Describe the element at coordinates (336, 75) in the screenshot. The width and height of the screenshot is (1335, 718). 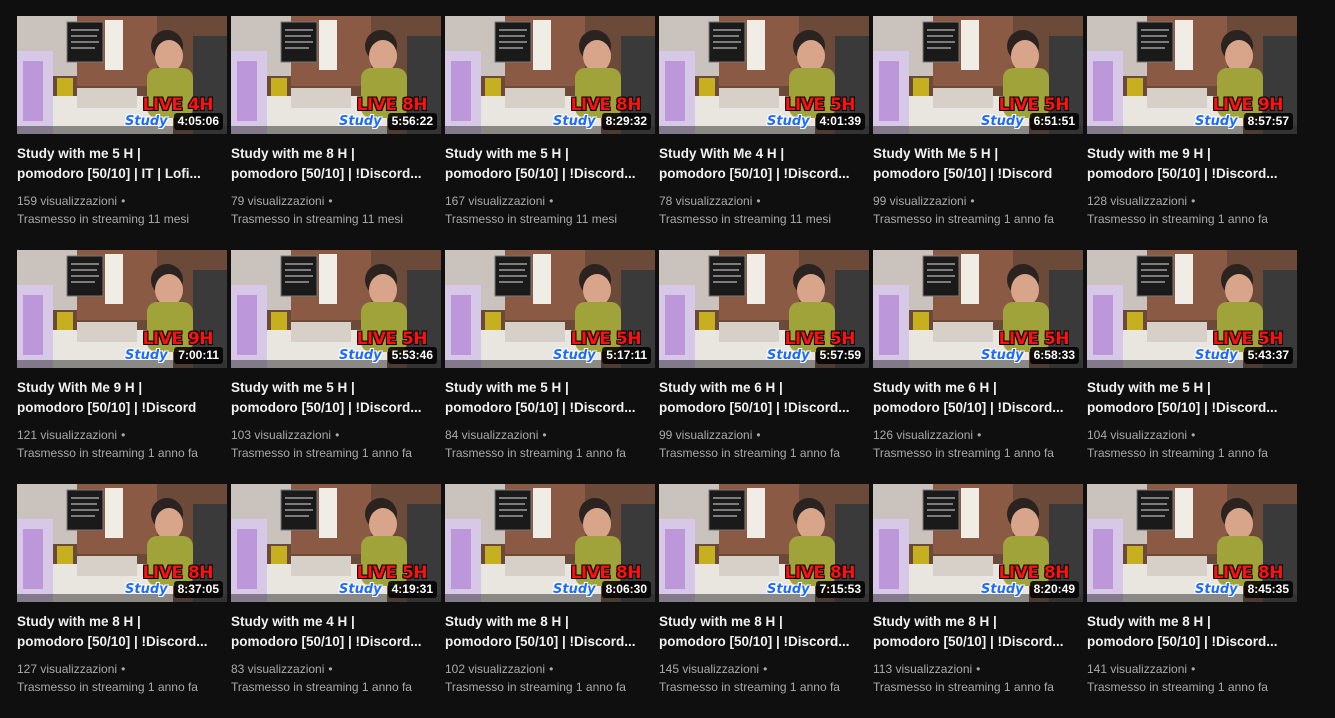
I see `video-thumbnail: LIVE 8H Study 5:56:22` at that location.